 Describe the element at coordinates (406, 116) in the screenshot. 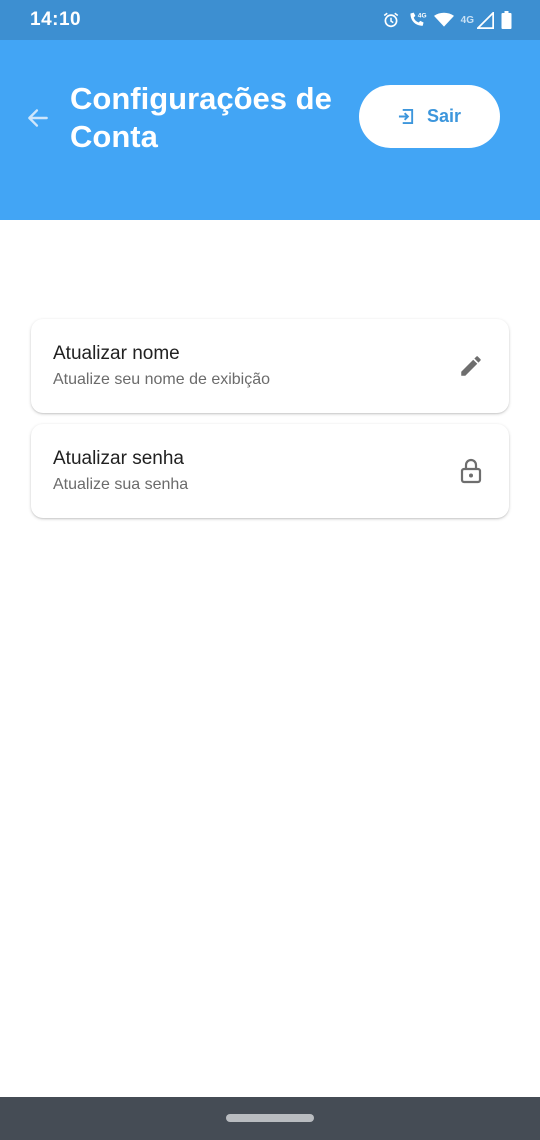

I see `exit-icon` at that location.